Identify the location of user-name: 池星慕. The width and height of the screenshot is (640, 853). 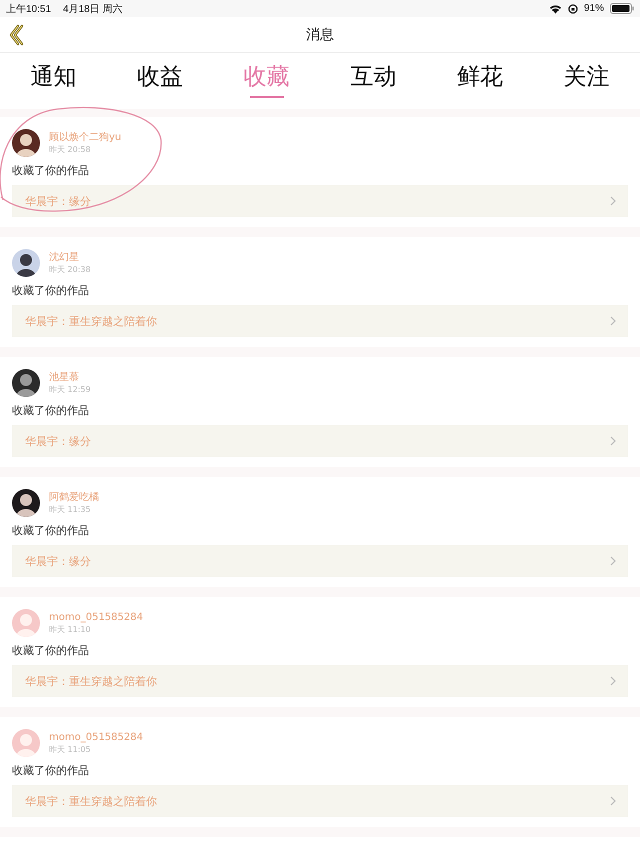
(70, 377).